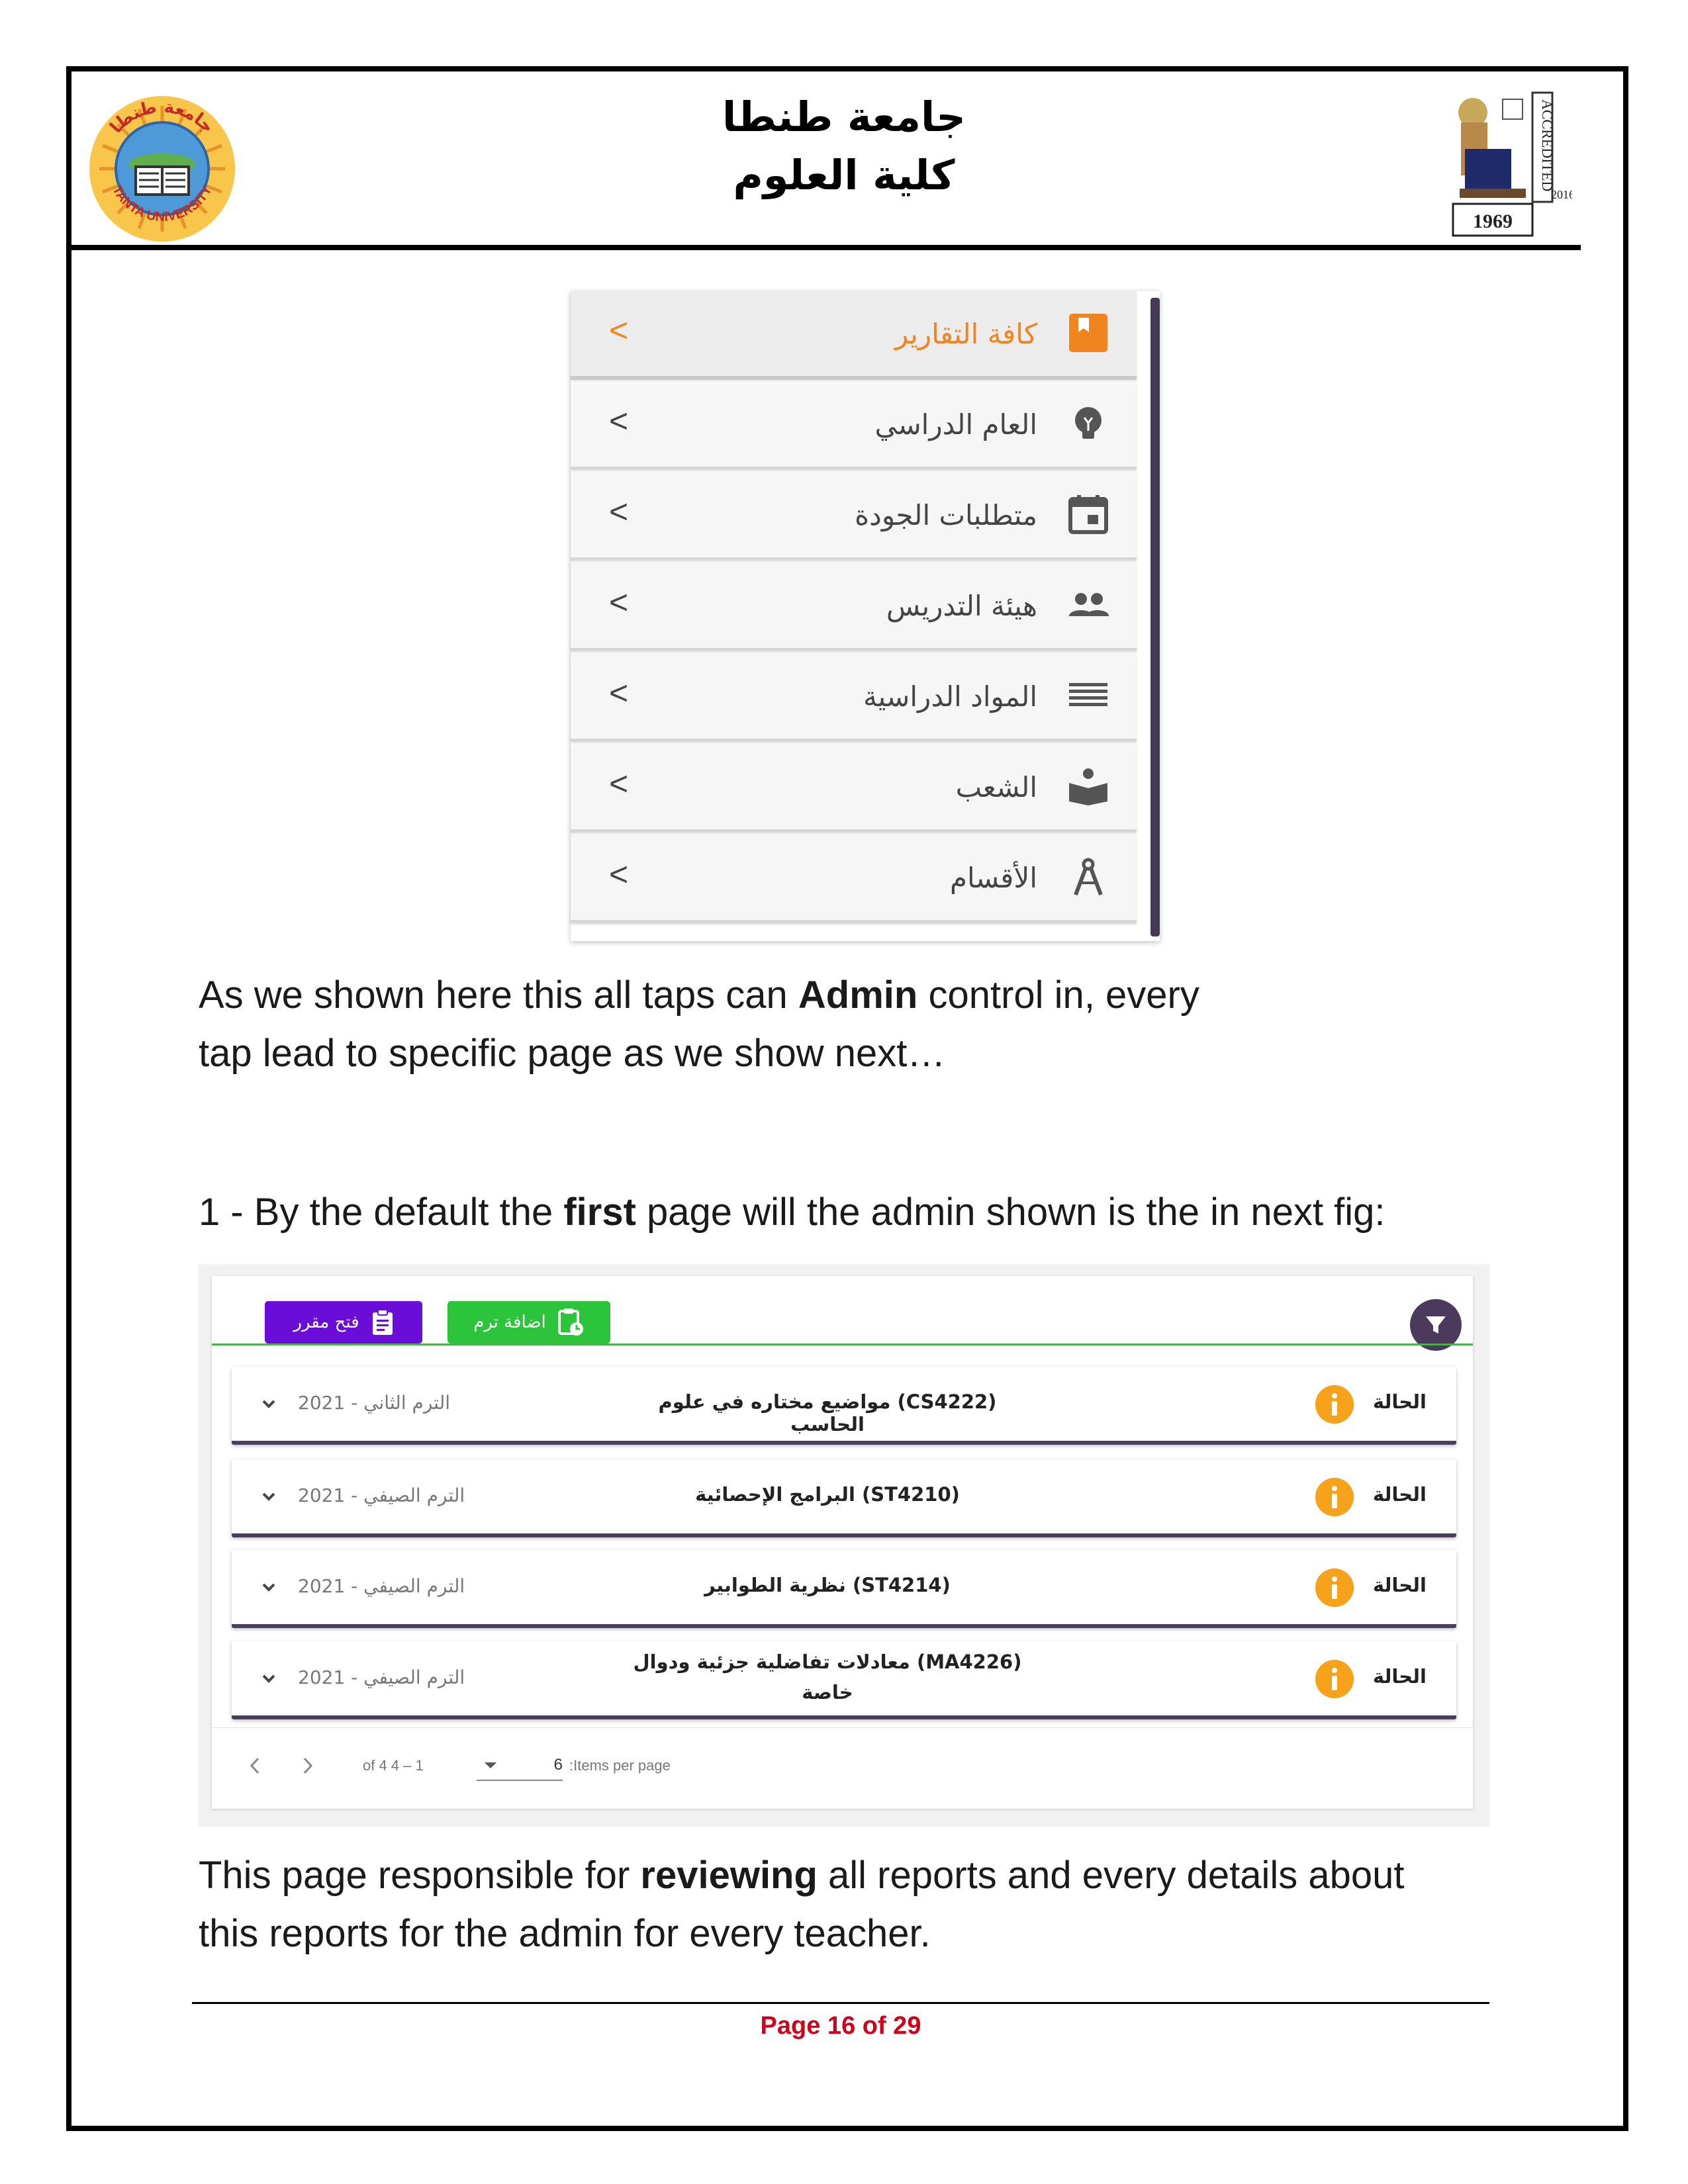 The height and width of the screenshot is (2184, 1688). What do you see at coordinates (965, 334) in the screenshot?
I see `menu-item-label: كافة التقارير` at bounding box center [965, 334].